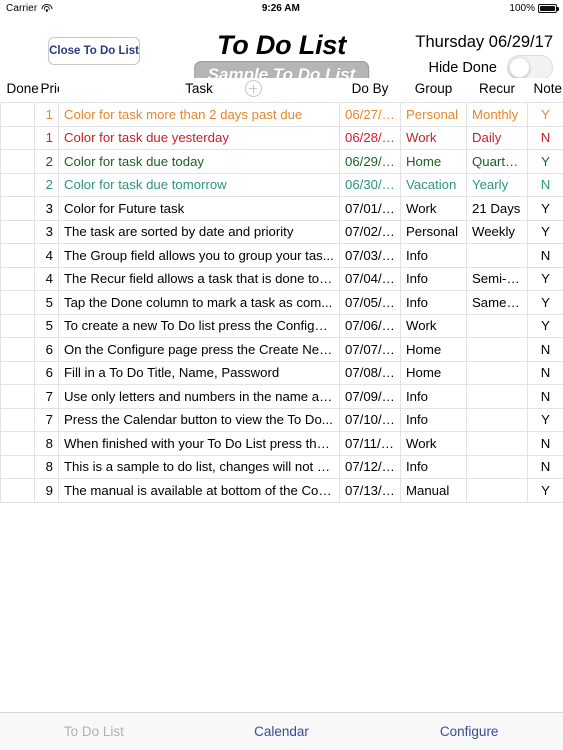 The width and height of the screenshot is (563, 750). I want to click on cell-task: Color for task due tomorrow, so click(199, 184).